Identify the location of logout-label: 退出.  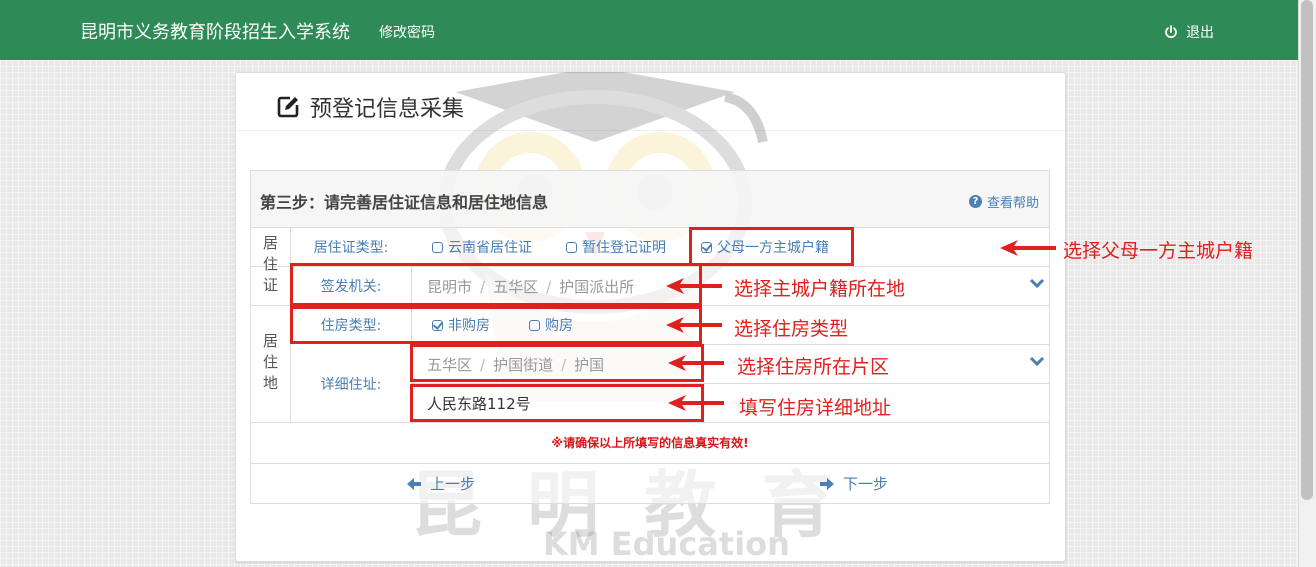
(1200, 33).